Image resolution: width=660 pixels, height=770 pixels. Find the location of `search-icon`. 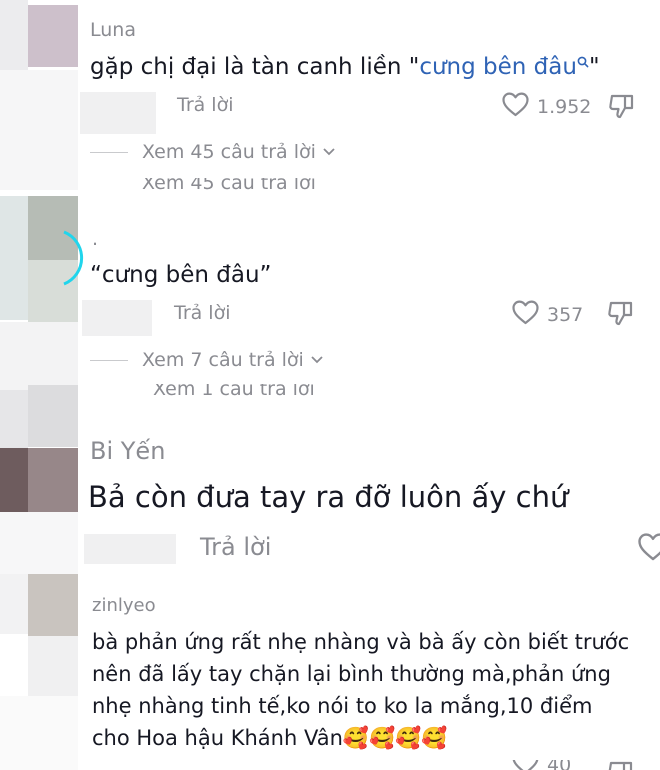

search-icon is located at coordinates (583, 61).